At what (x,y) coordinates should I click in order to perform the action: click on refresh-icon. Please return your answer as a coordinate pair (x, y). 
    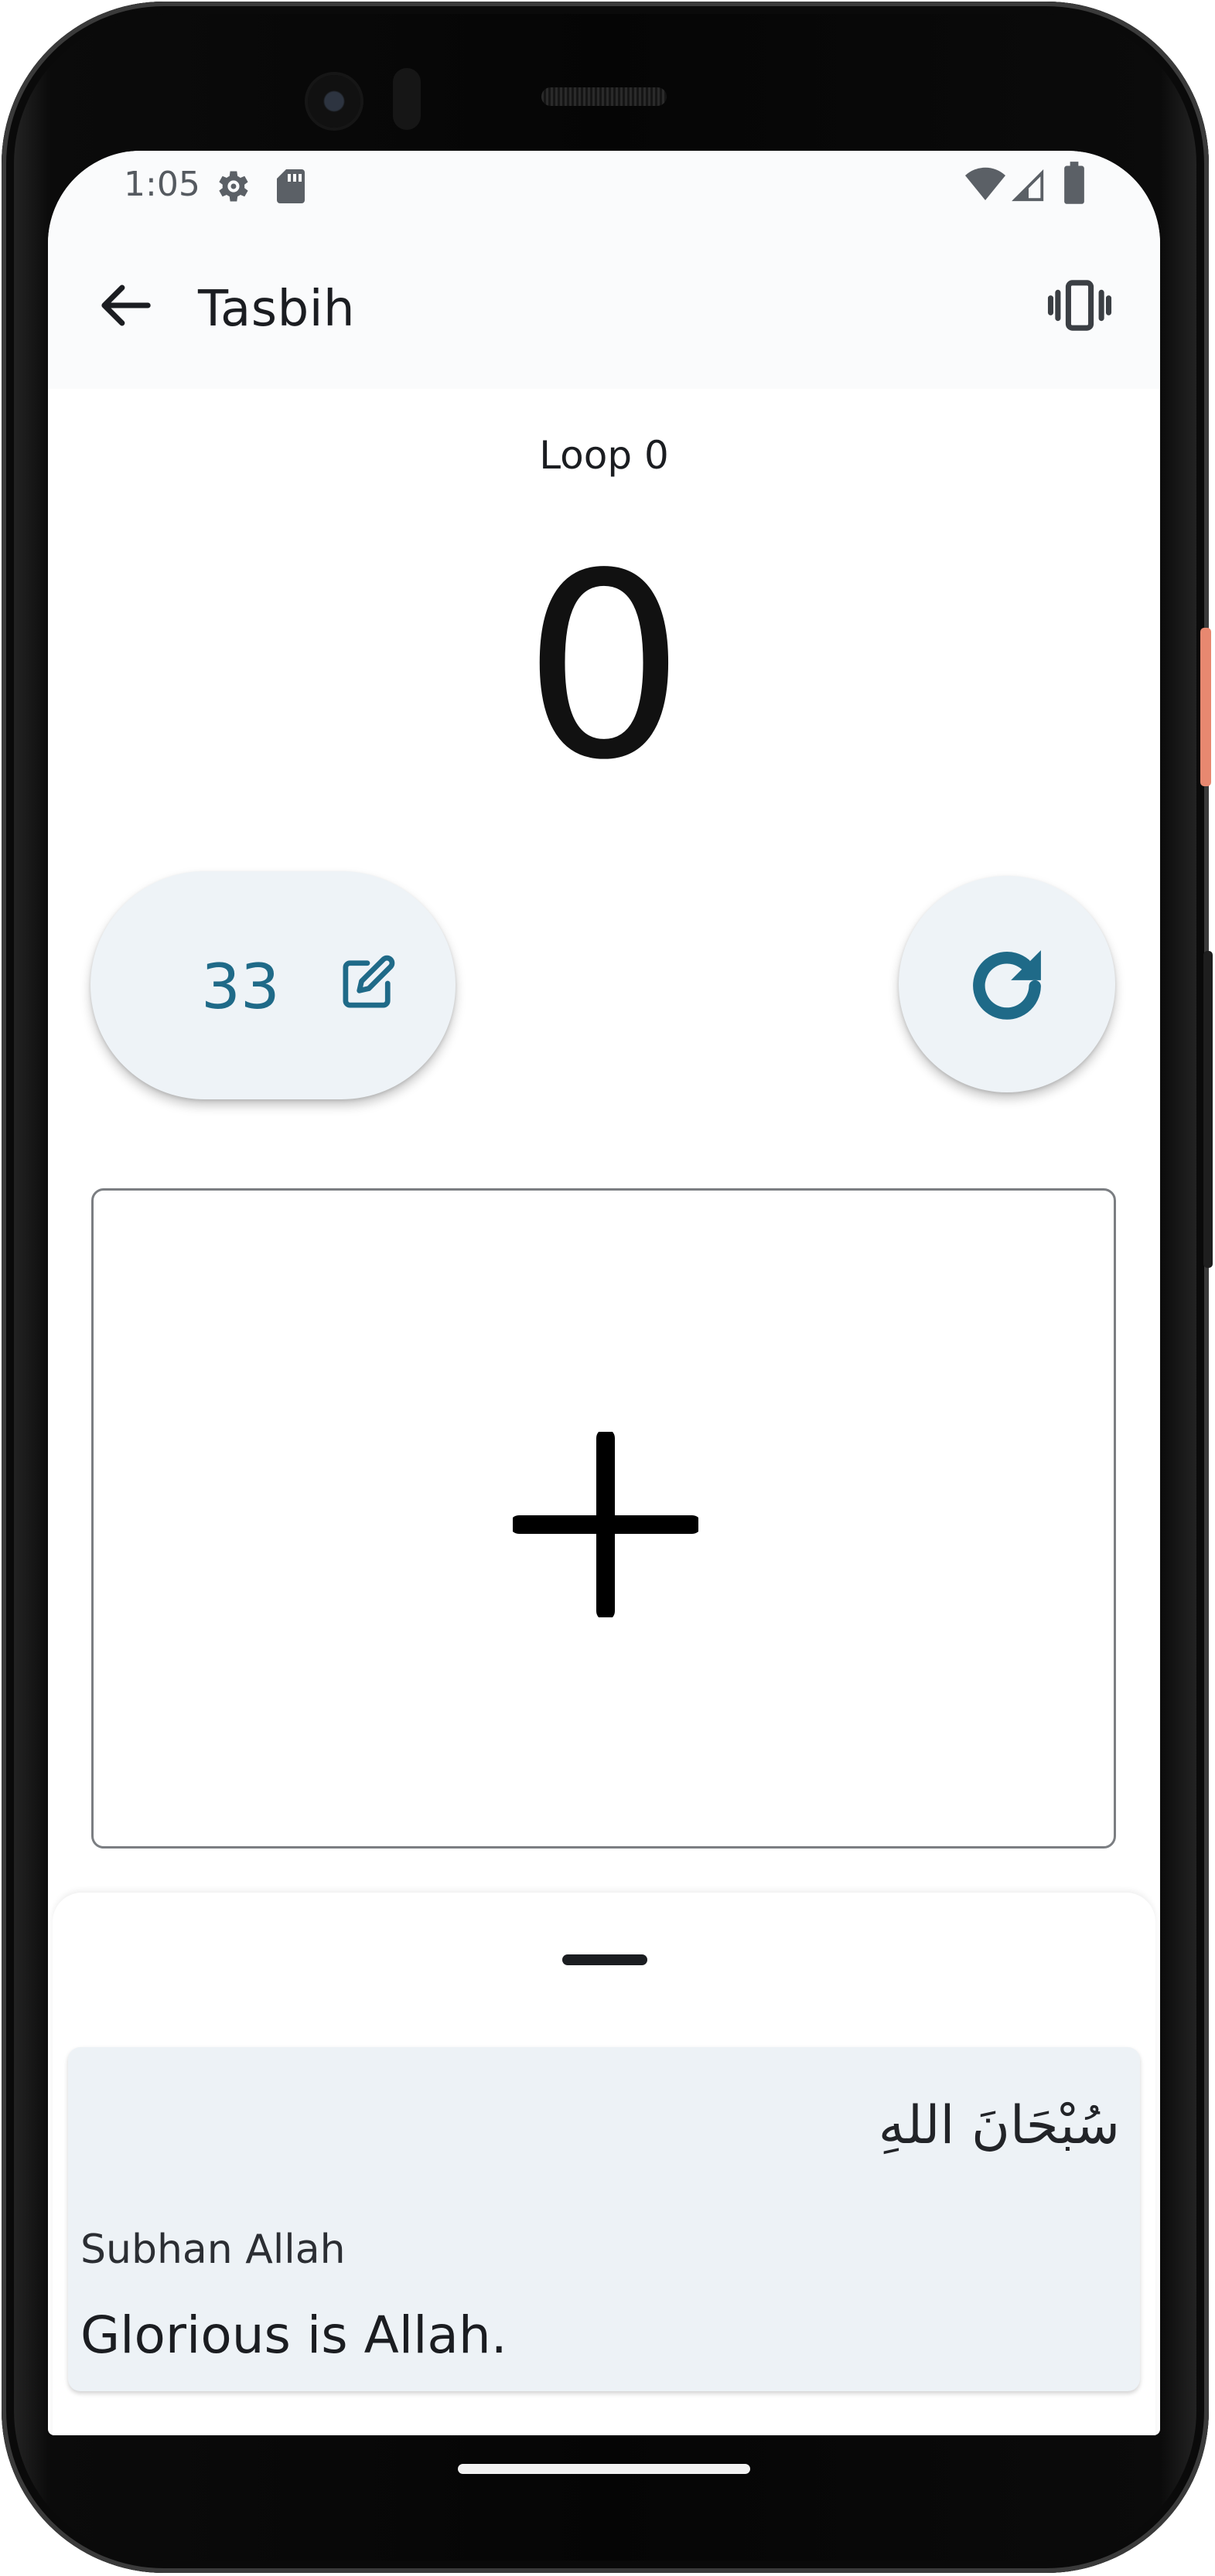
    Looking at the image, I should click on (1007, 985).